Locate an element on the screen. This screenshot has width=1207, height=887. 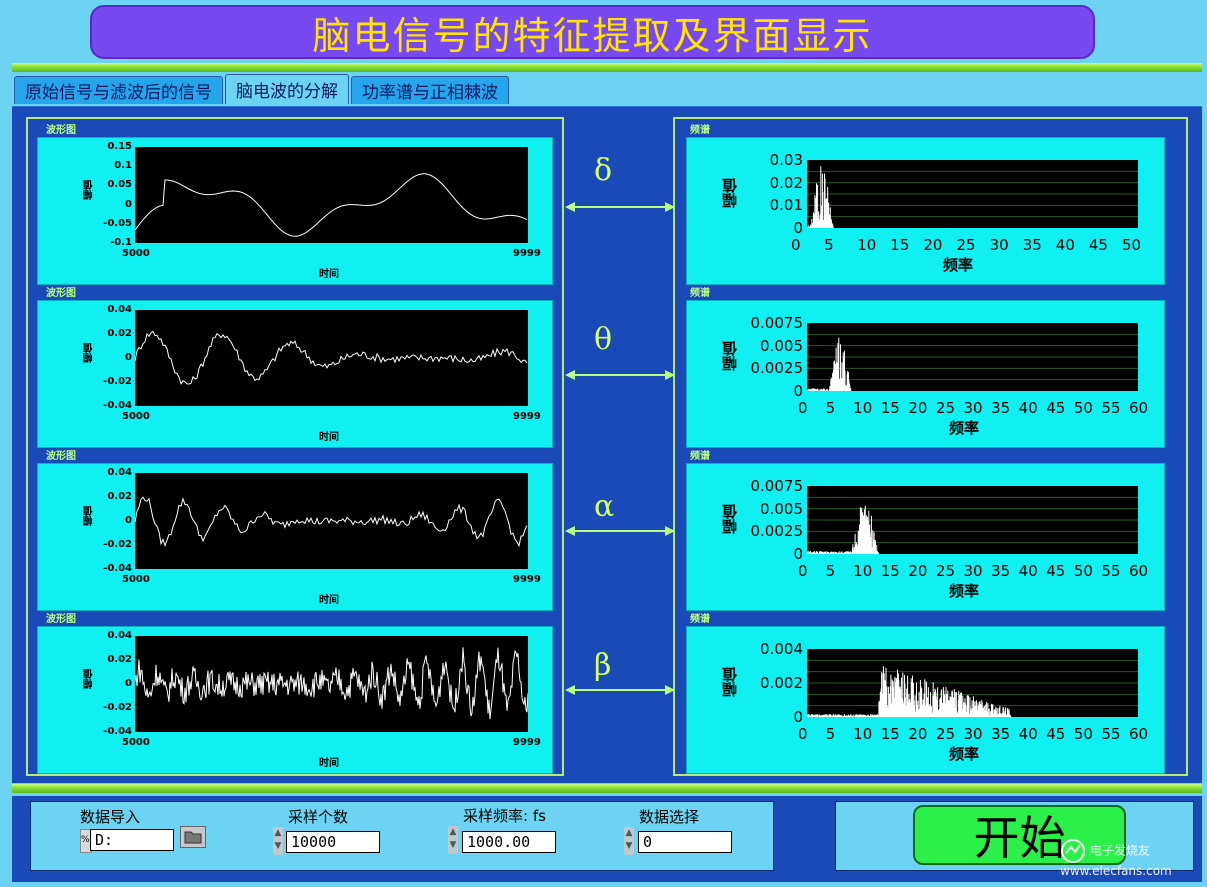
page-title: 脑电信号的特征提取及界面显示 is located at coordinates (592, 35).